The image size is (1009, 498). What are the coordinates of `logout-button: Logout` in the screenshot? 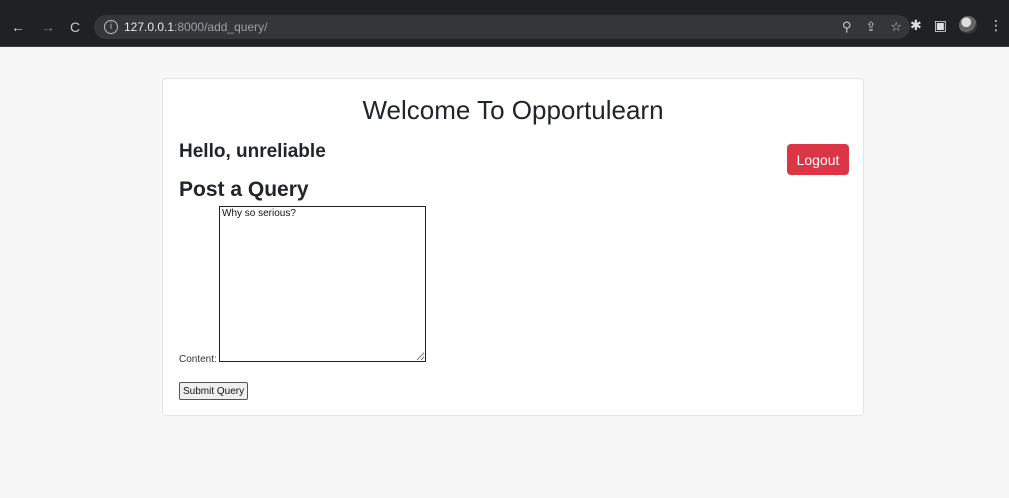 It's located at (818, 159).